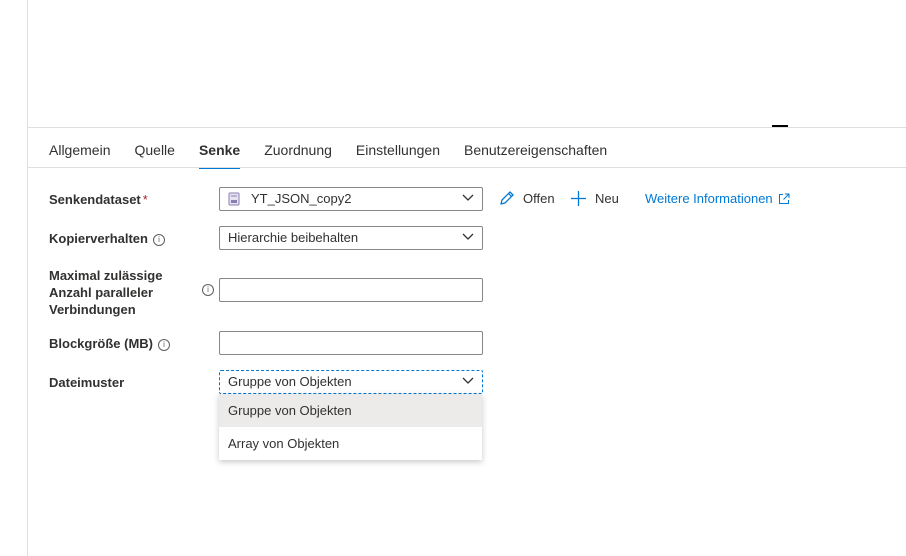 Image resolution: width=906 pixels, height=556 pixels. What do you see at coordinates (298, 154) in the screenshot?
I see `tab-zuordnung: Zuordnung` at bounding box center [298, 154].